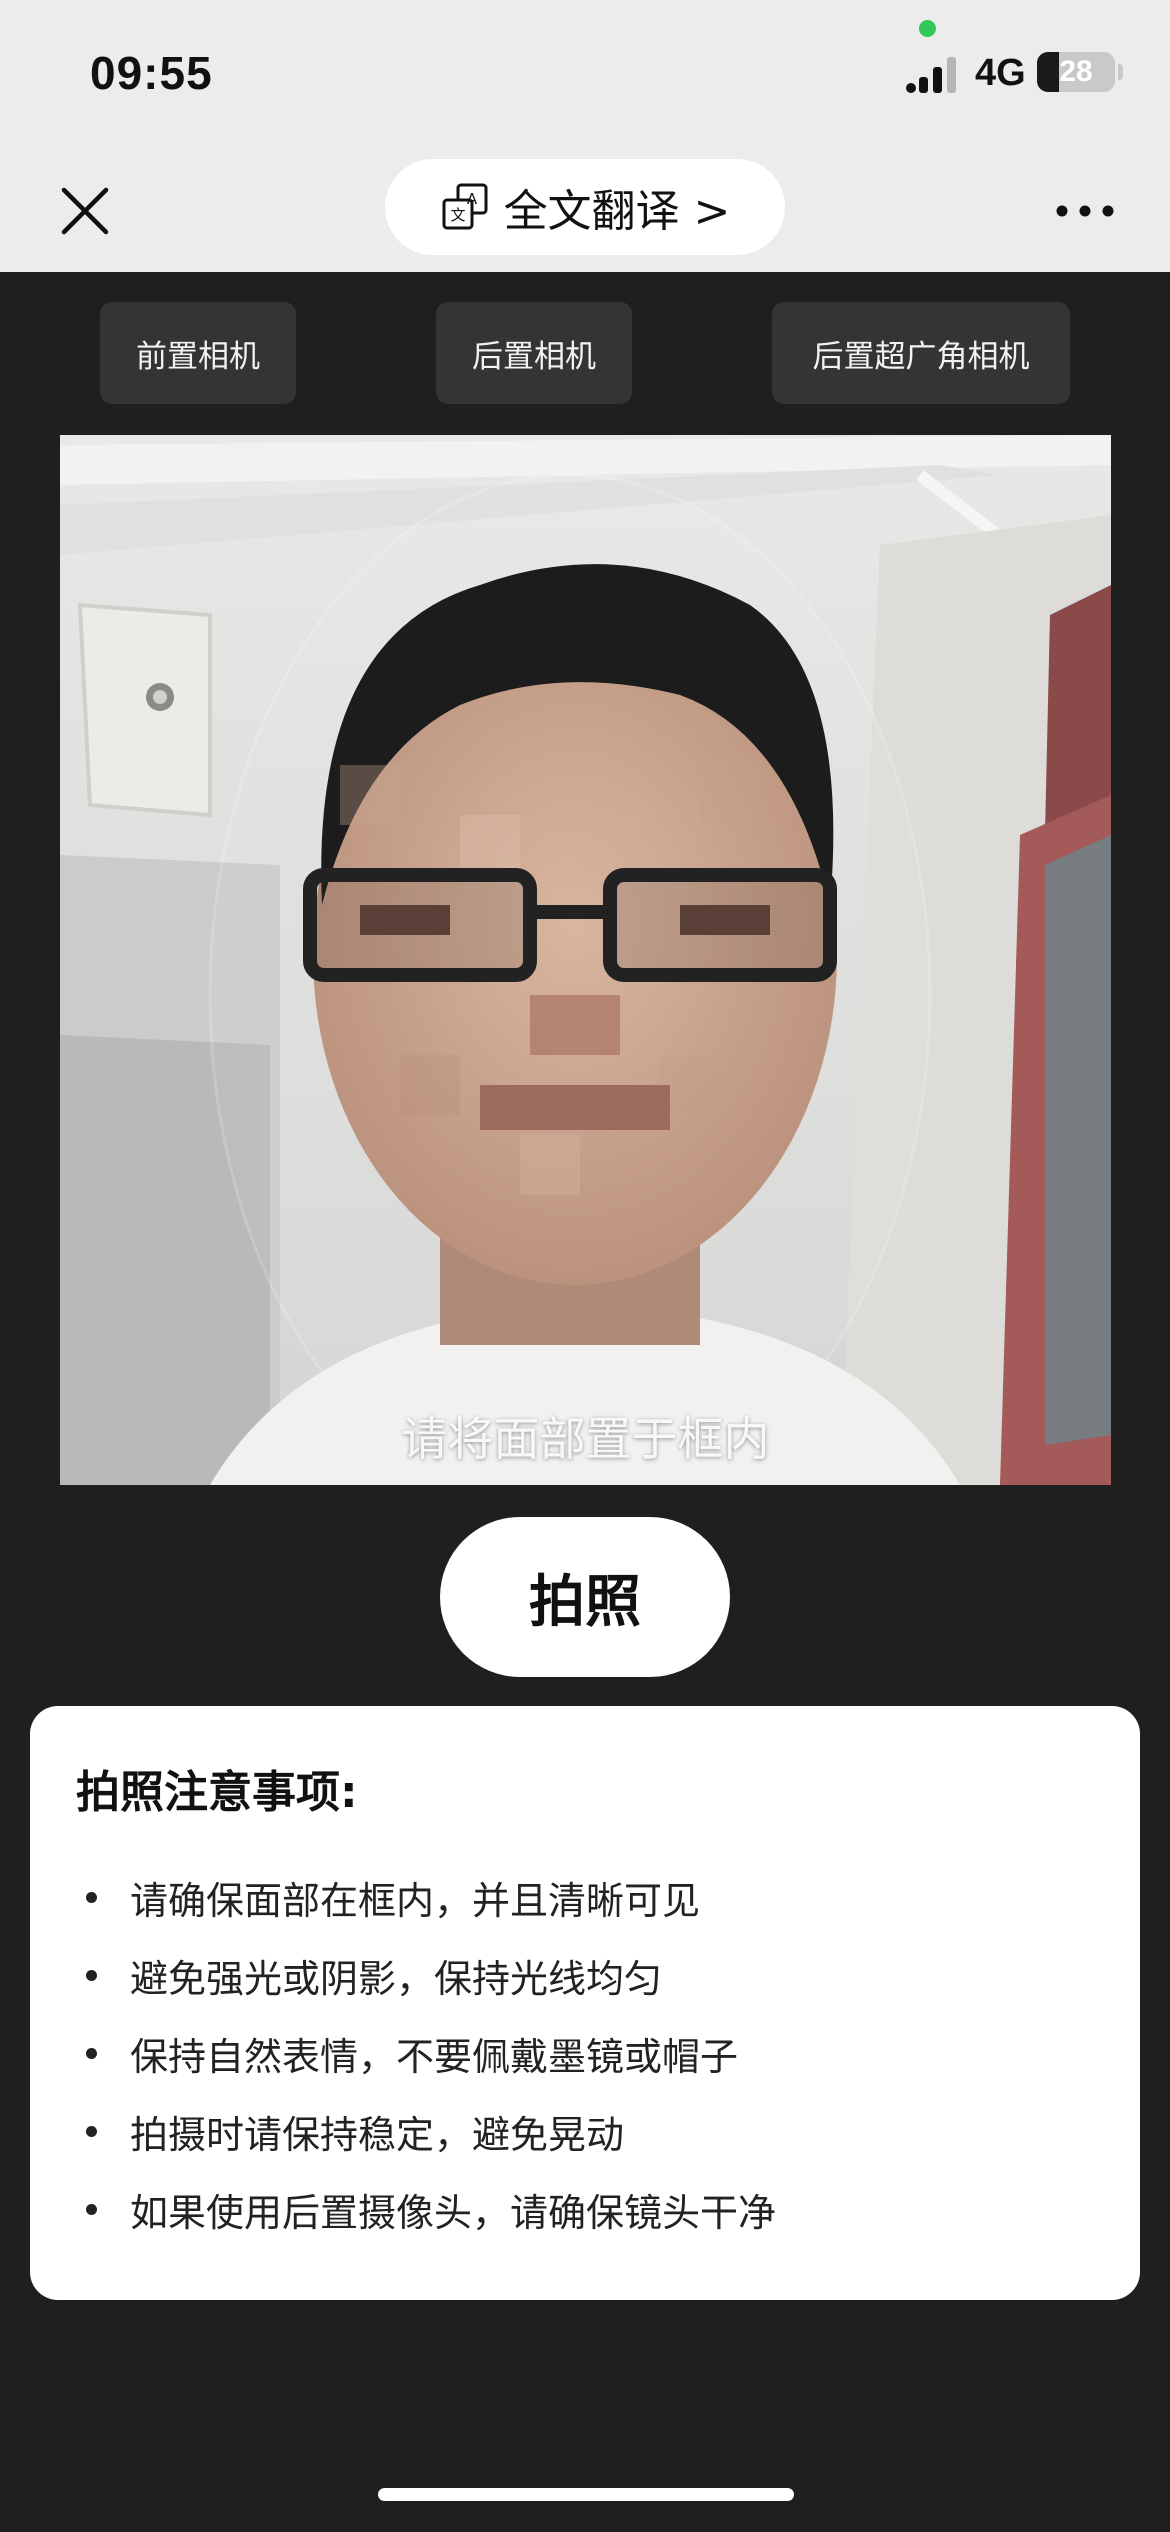 The width and height of the screenshot is (1170, 2532). I want to click on list-item: 避免强光或阴影，保持光线均匀, so click(431, 1975).